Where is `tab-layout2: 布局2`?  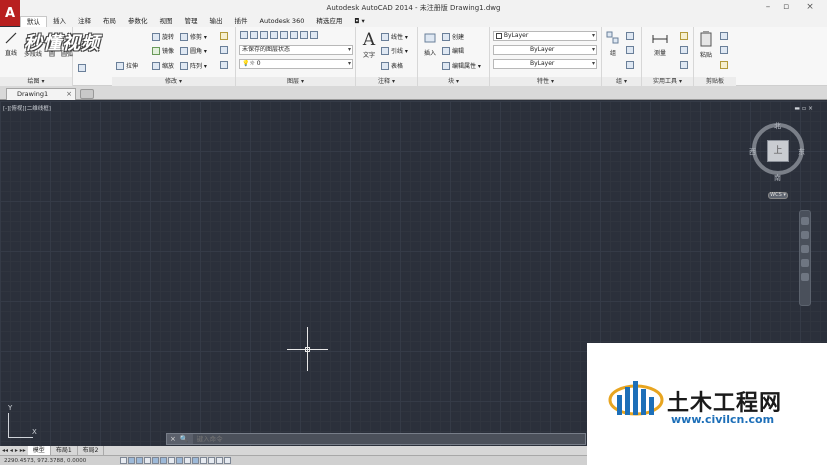
tab-layout2: 布局2 is located at coordinates (91, 450).